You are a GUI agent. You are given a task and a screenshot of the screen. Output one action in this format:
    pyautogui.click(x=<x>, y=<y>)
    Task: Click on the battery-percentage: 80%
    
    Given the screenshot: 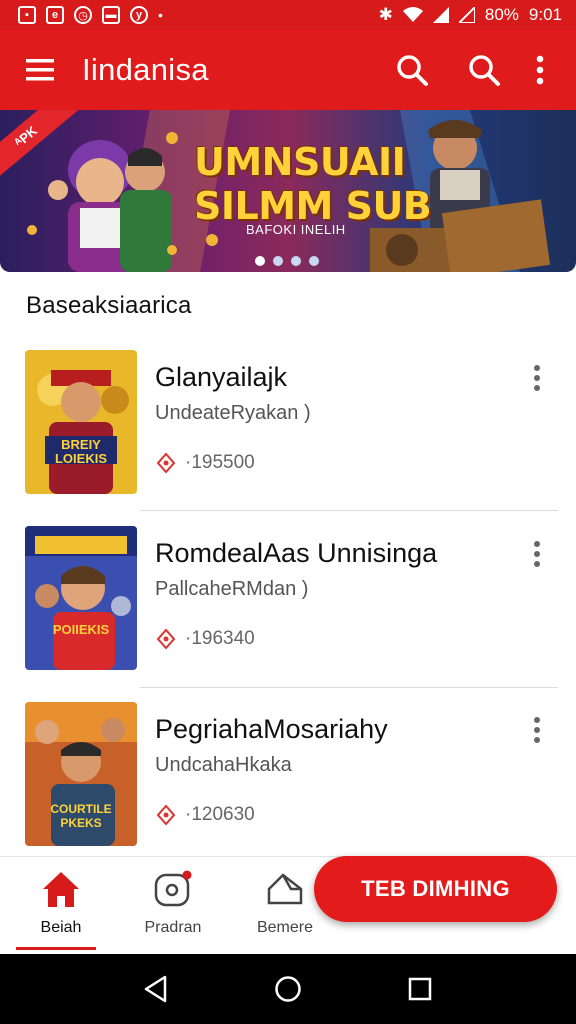 What is the action you would take?
    pyautogui.click(x=501, y=14)
    